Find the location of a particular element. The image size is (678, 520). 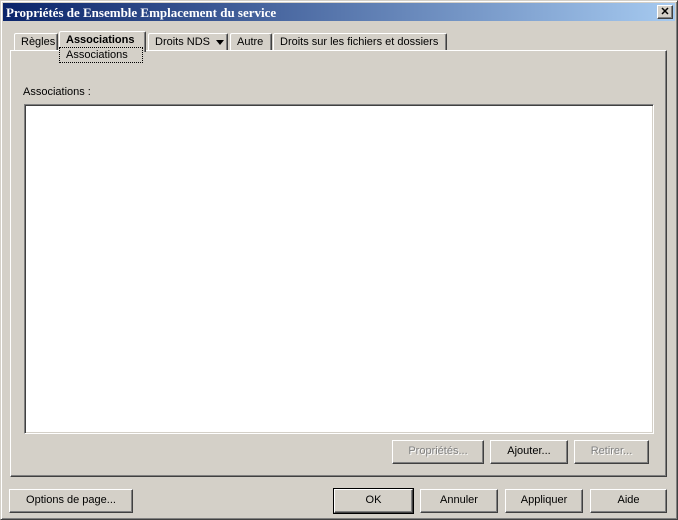

associations-label: Associations : is located at coordinates (57, 92).